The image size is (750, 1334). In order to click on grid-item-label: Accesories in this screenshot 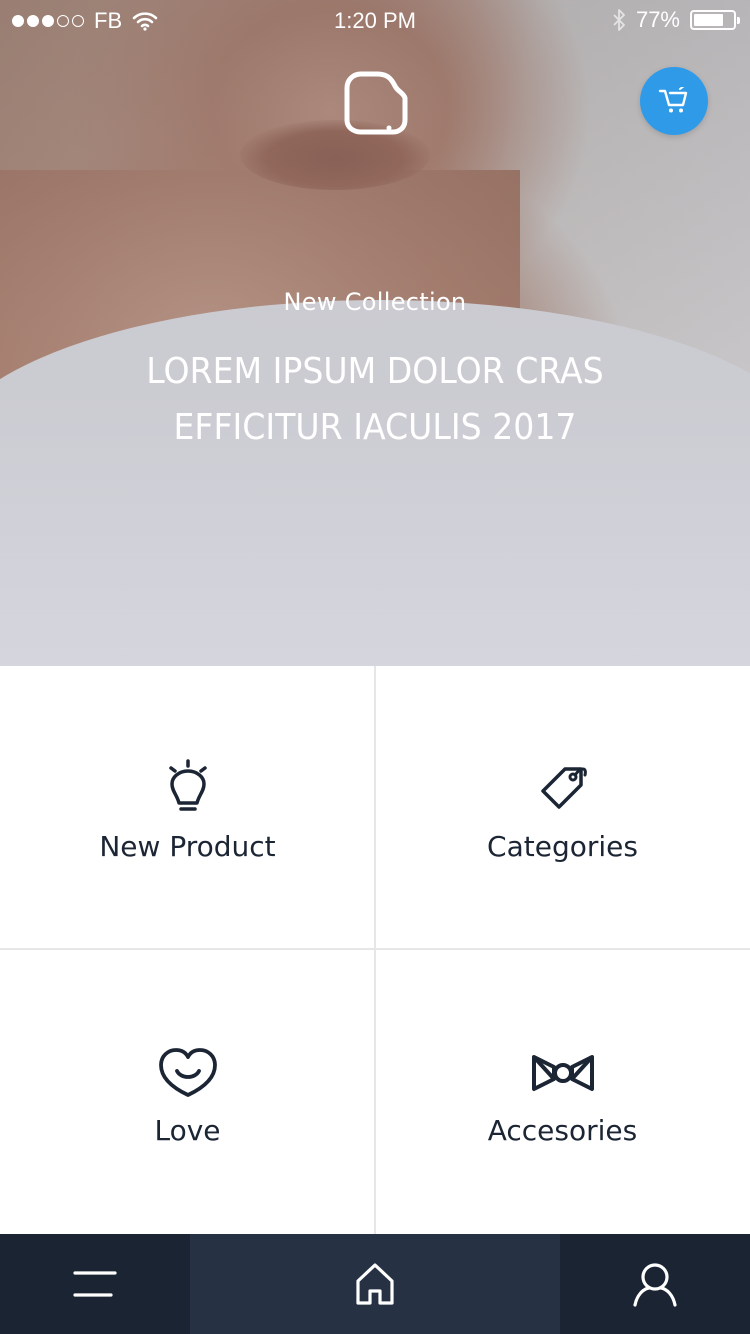, I will do `click(562, 1130)`.